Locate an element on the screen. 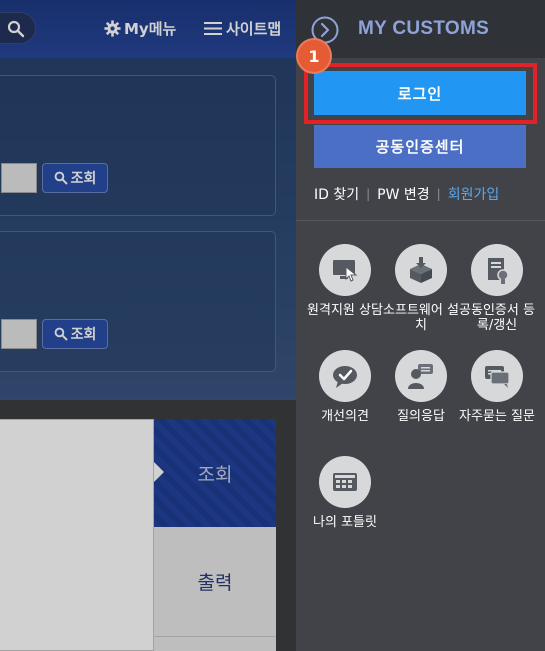  service-my-portlet: 나의 포틀릿 is located at coordinates (345, 493).